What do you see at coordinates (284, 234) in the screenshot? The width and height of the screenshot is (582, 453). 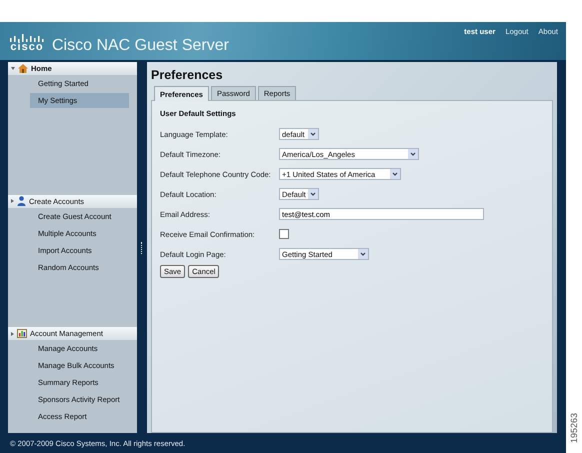 I see `checkbox` at bounding box center [284, 234].